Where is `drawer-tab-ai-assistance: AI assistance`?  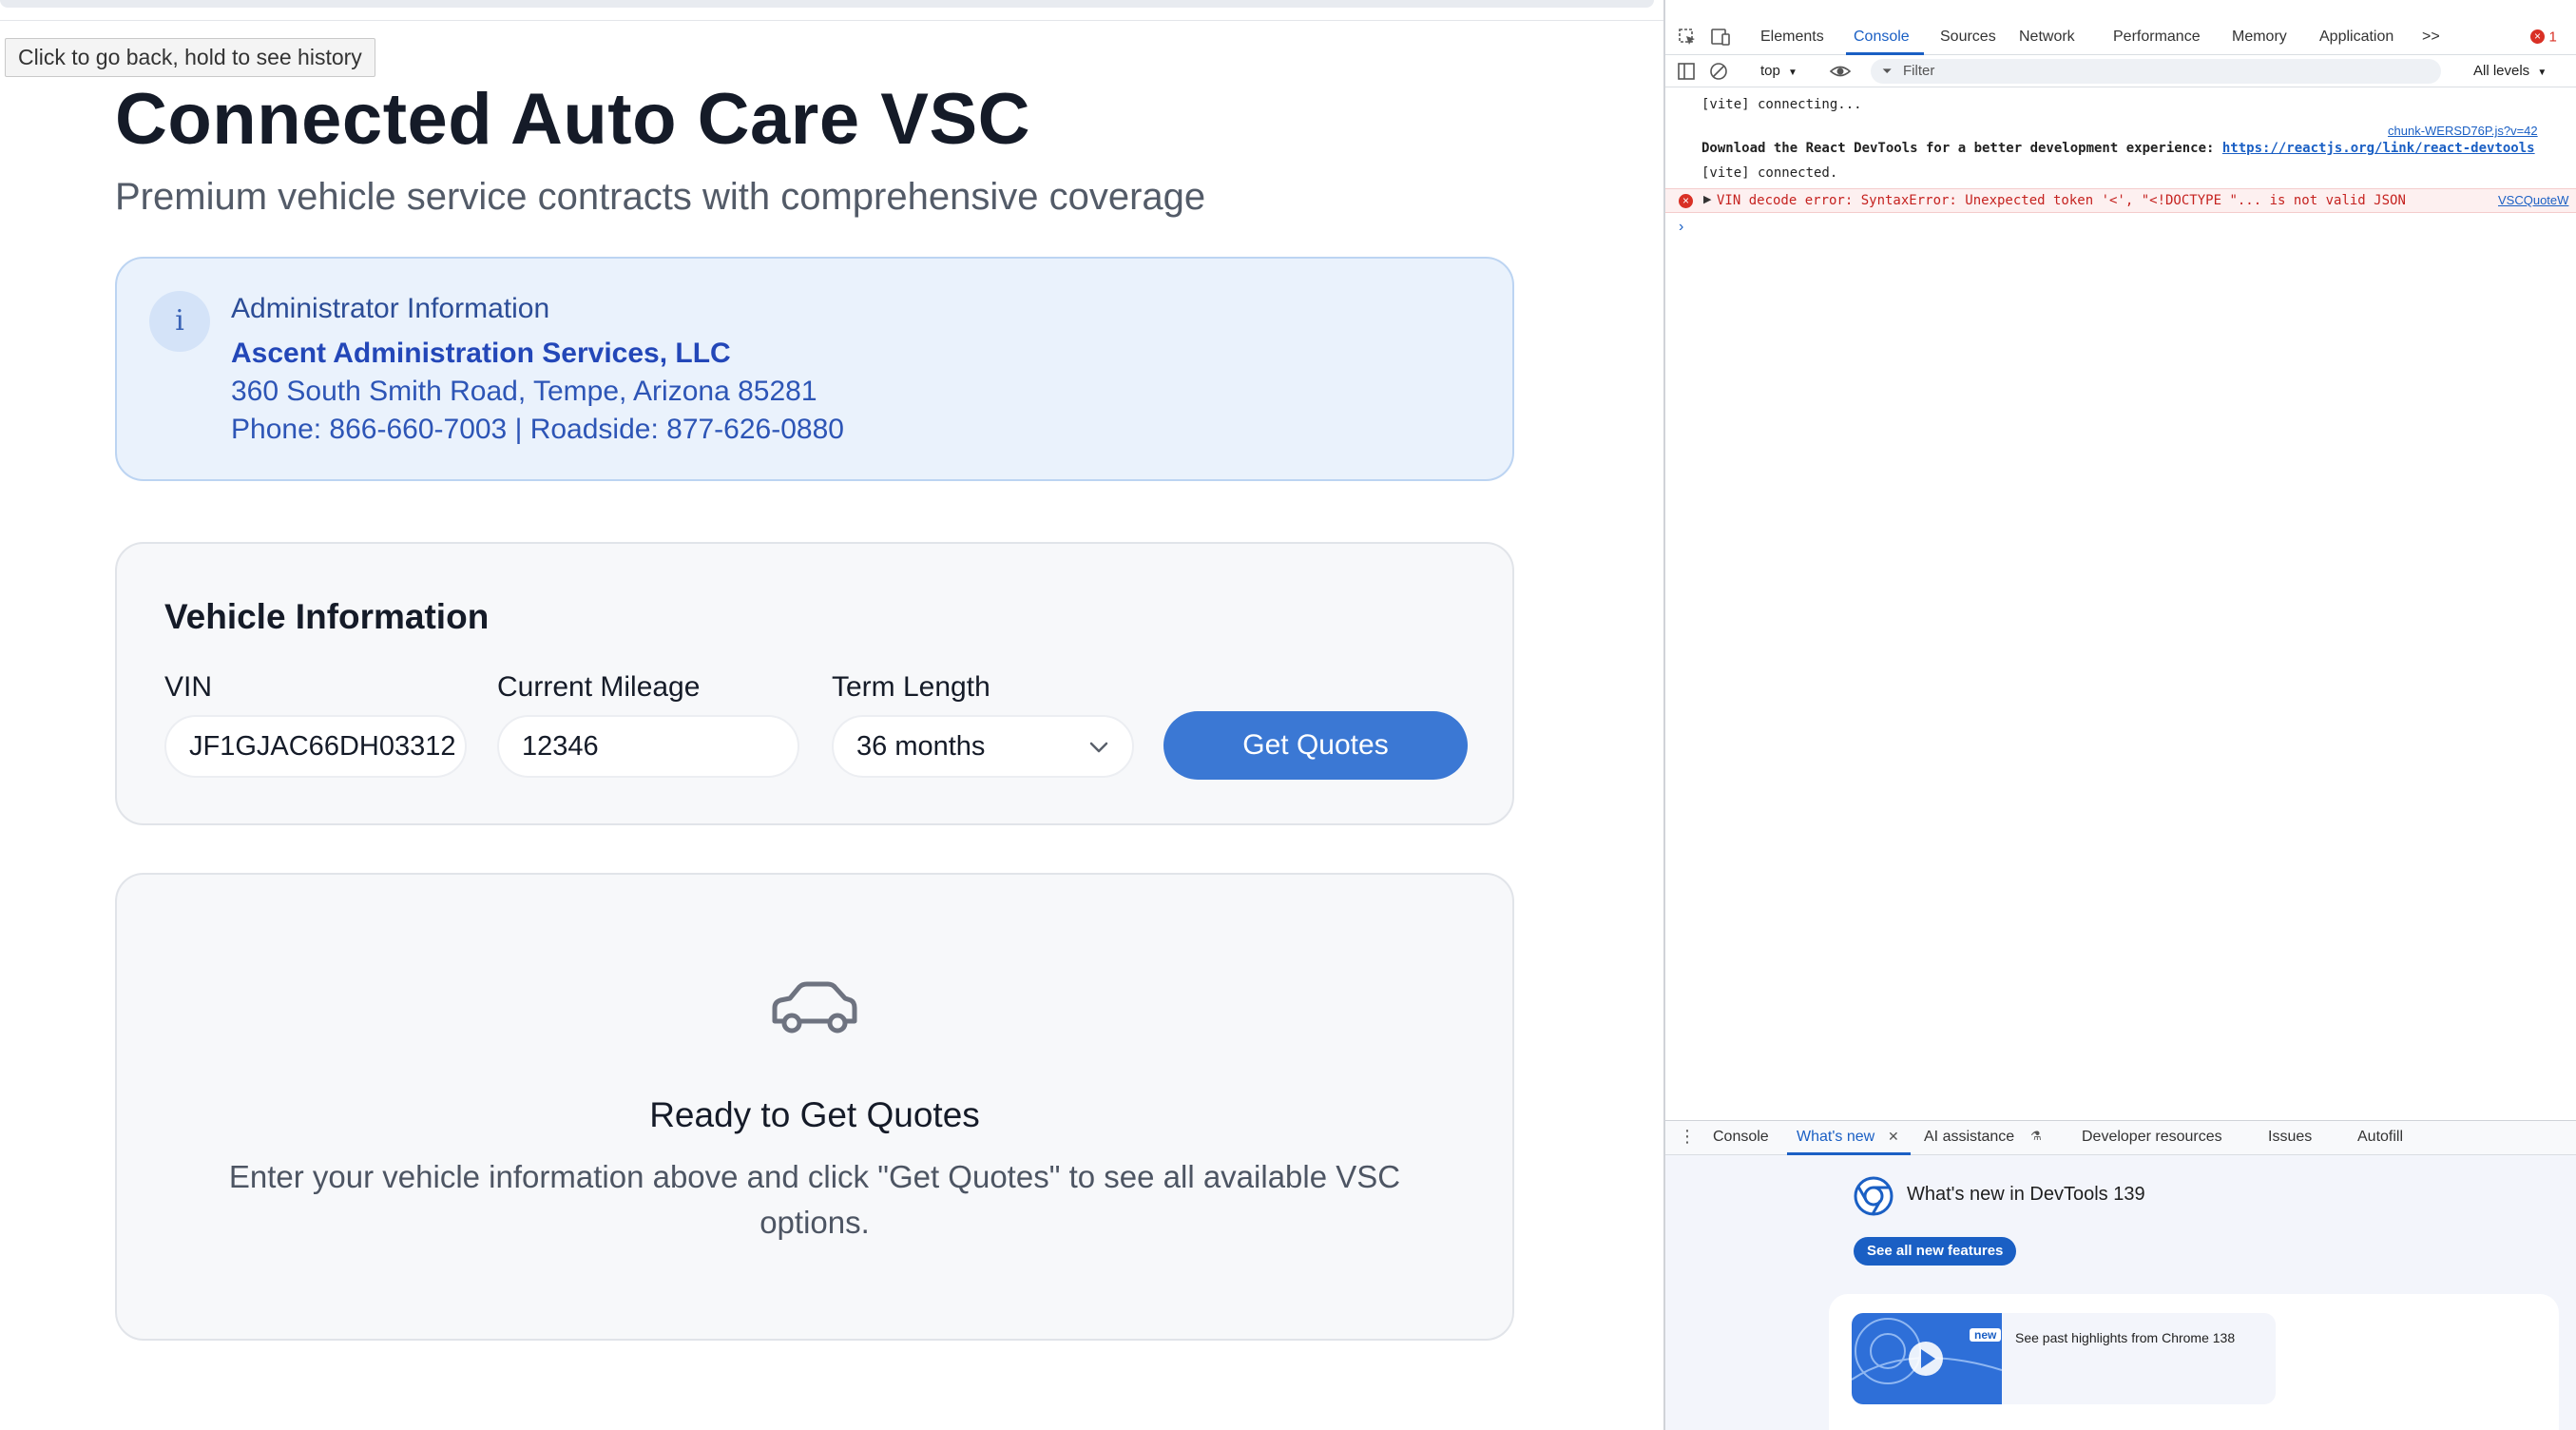
drawer-tab-ai-assistance: AI assistance is located at coordinates (1969, 1137).